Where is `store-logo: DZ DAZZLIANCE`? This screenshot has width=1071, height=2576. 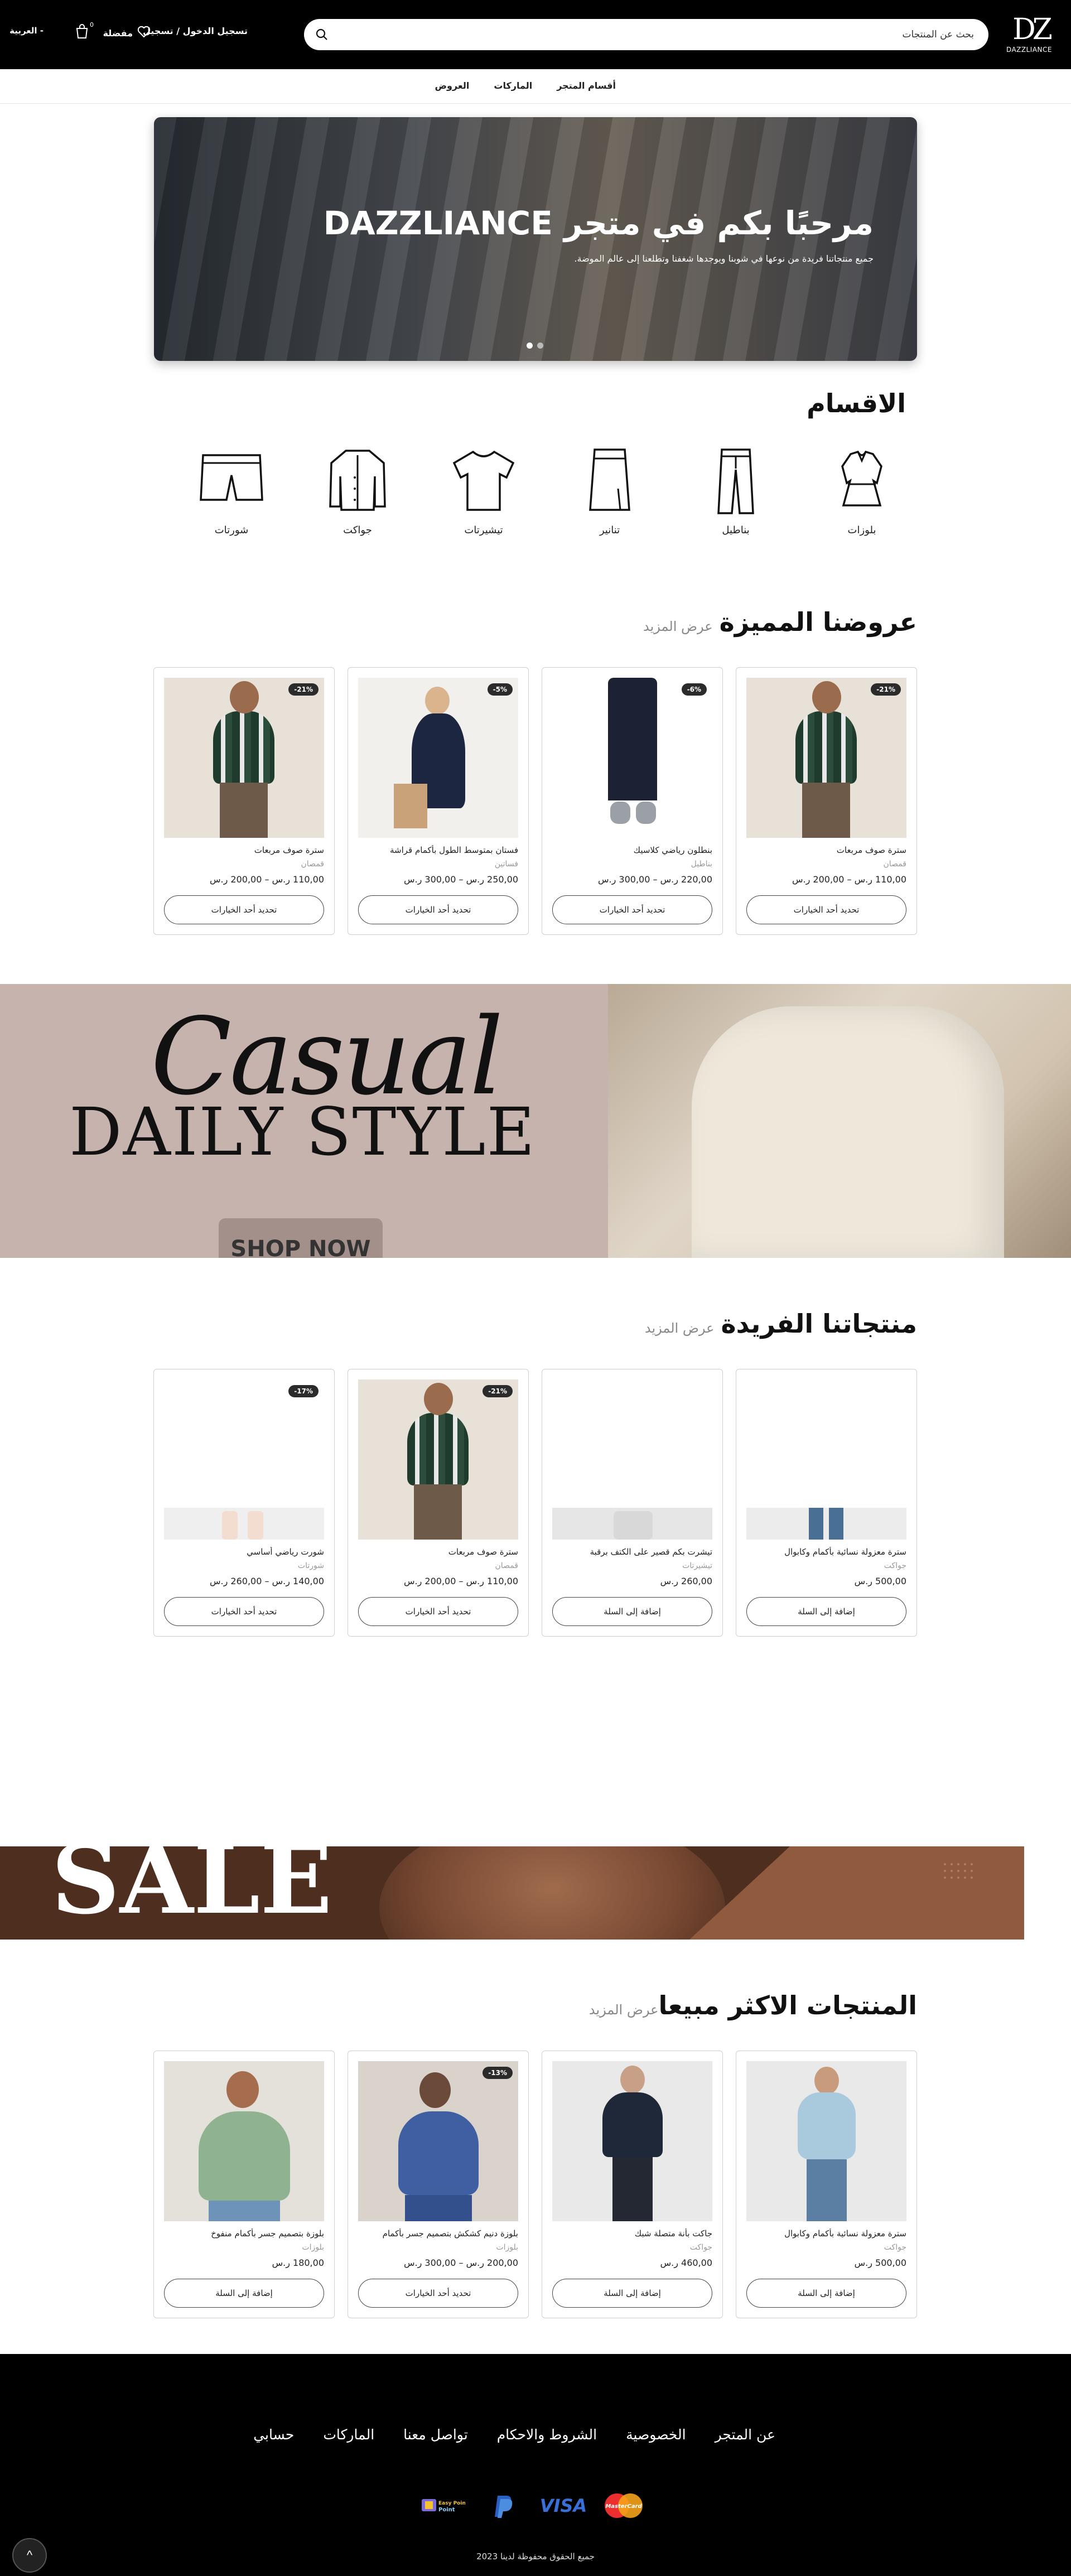
store-logo: DZ DAZZLIANCE is located at coordinates (1029, 33).